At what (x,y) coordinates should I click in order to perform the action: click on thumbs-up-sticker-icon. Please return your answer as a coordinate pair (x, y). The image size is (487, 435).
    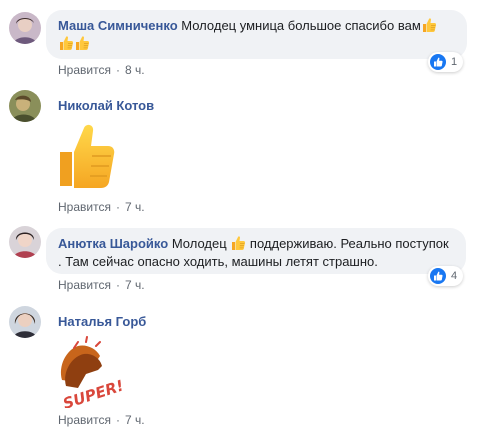
    Looking at the image, I should click on (86, 157).